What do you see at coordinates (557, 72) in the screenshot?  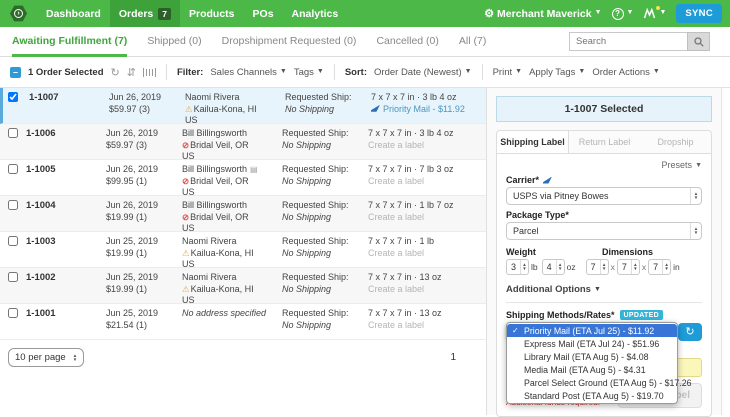 I see `apply-tags-menu: Apply Tags ▼` at bounding box center [557, 72].